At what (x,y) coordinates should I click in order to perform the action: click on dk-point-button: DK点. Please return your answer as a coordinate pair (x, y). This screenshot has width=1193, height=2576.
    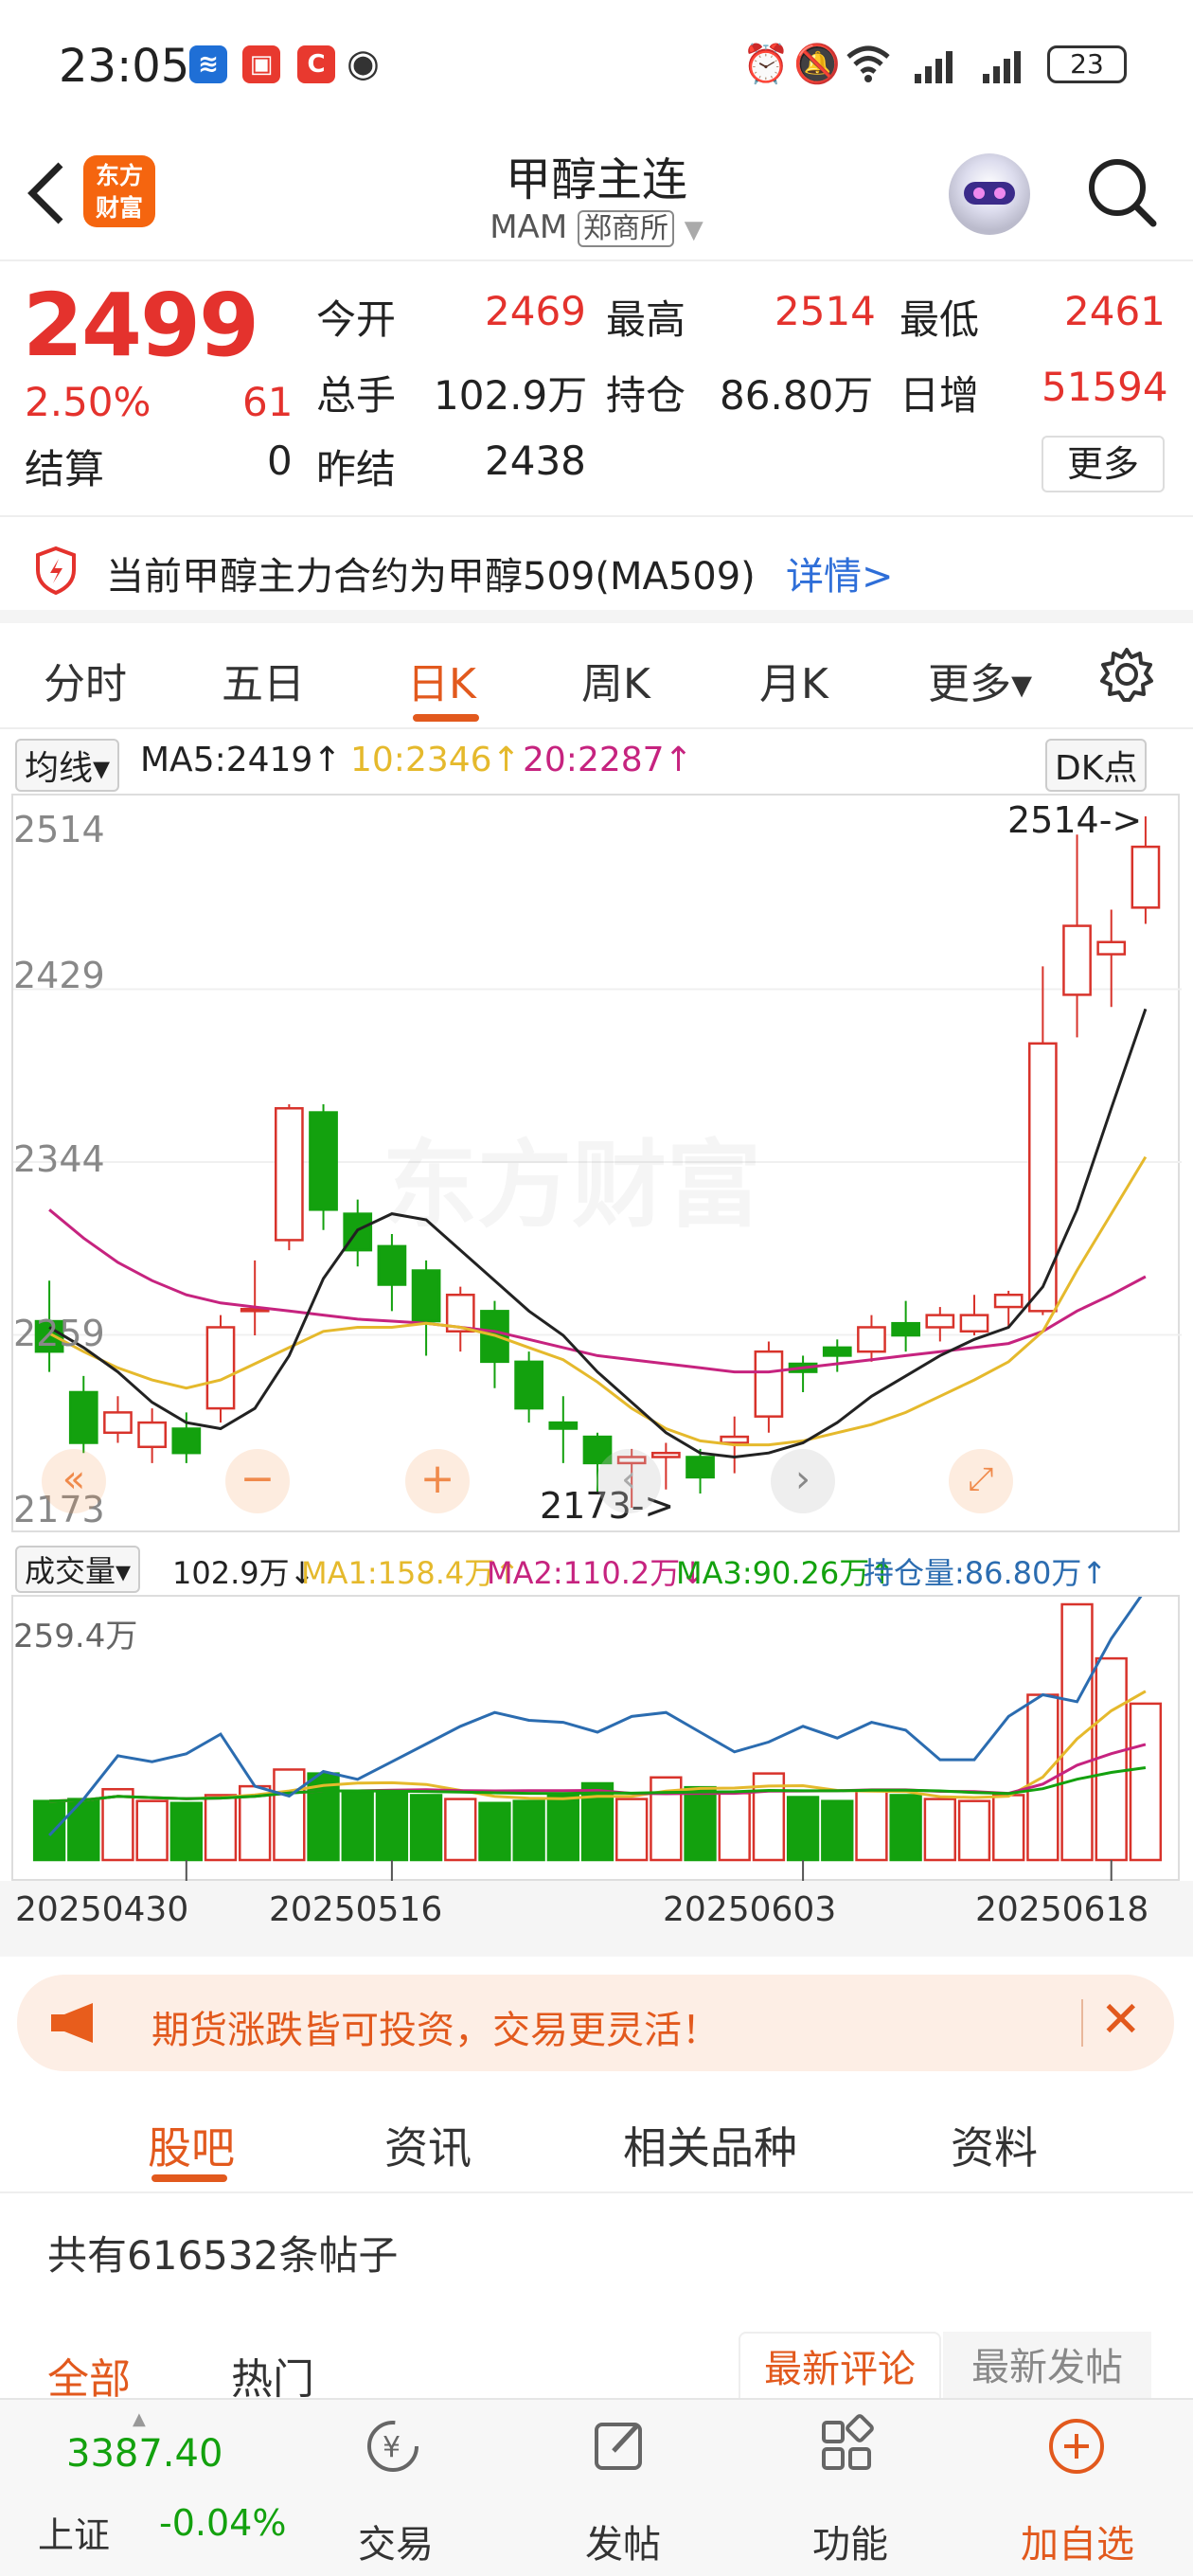
    Looking at the image, I should click on (1096, 765).